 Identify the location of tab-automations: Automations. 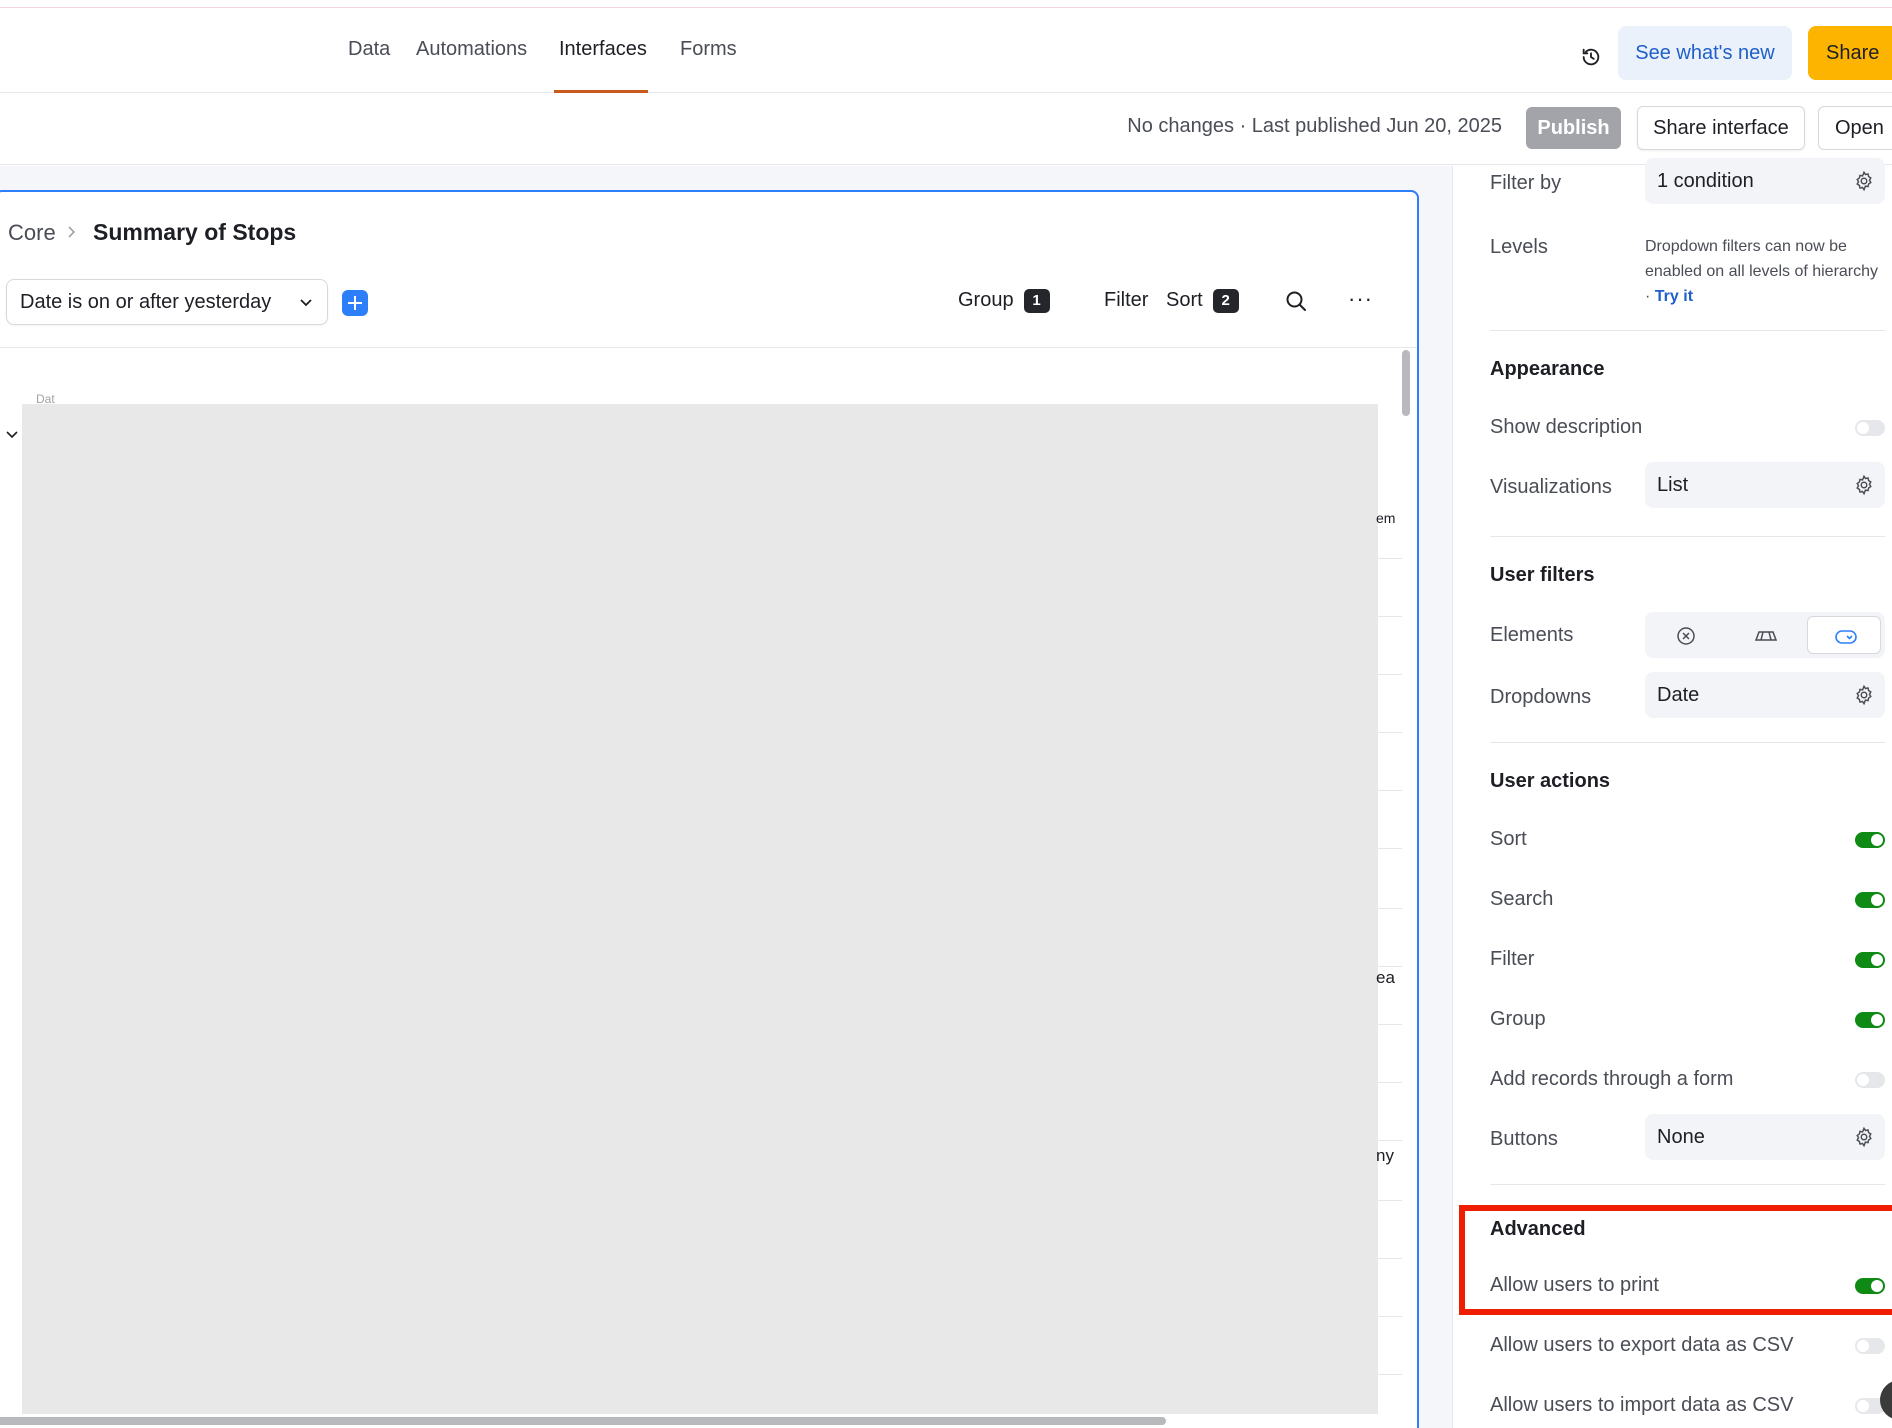
(471, 49).